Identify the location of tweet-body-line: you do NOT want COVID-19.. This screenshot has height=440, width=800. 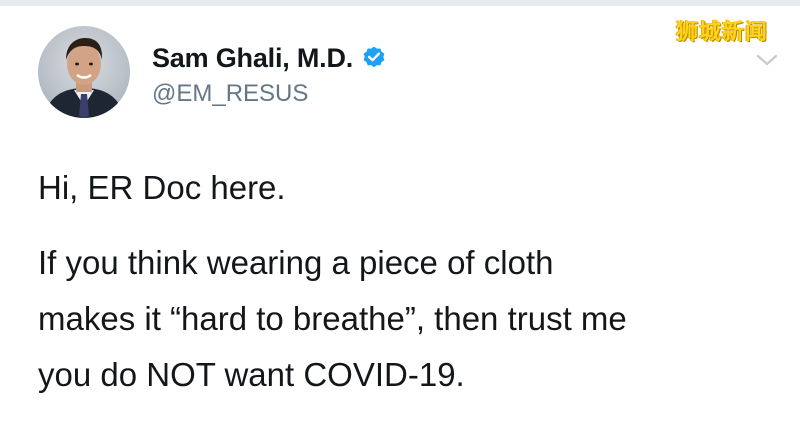
(251, 374).